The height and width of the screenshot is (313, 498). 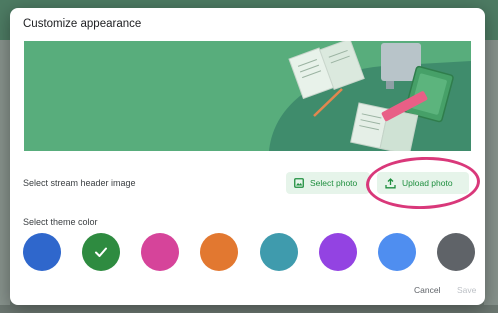 What do you see at coordinates (491, 176) in the screenshot?
I see `background-right-edge` at bounding box center [491, 176].